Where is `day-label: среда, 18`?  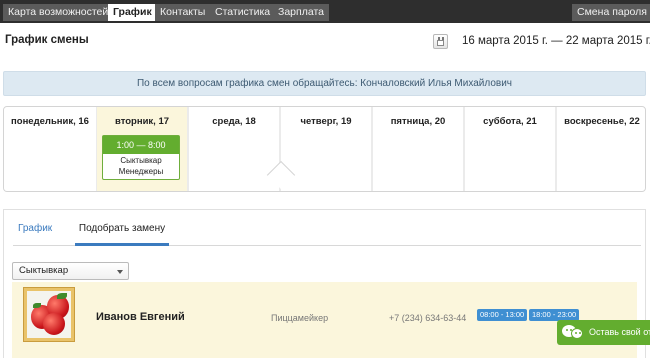
day-label: среда, 18 is located at coordinates (234, 121).